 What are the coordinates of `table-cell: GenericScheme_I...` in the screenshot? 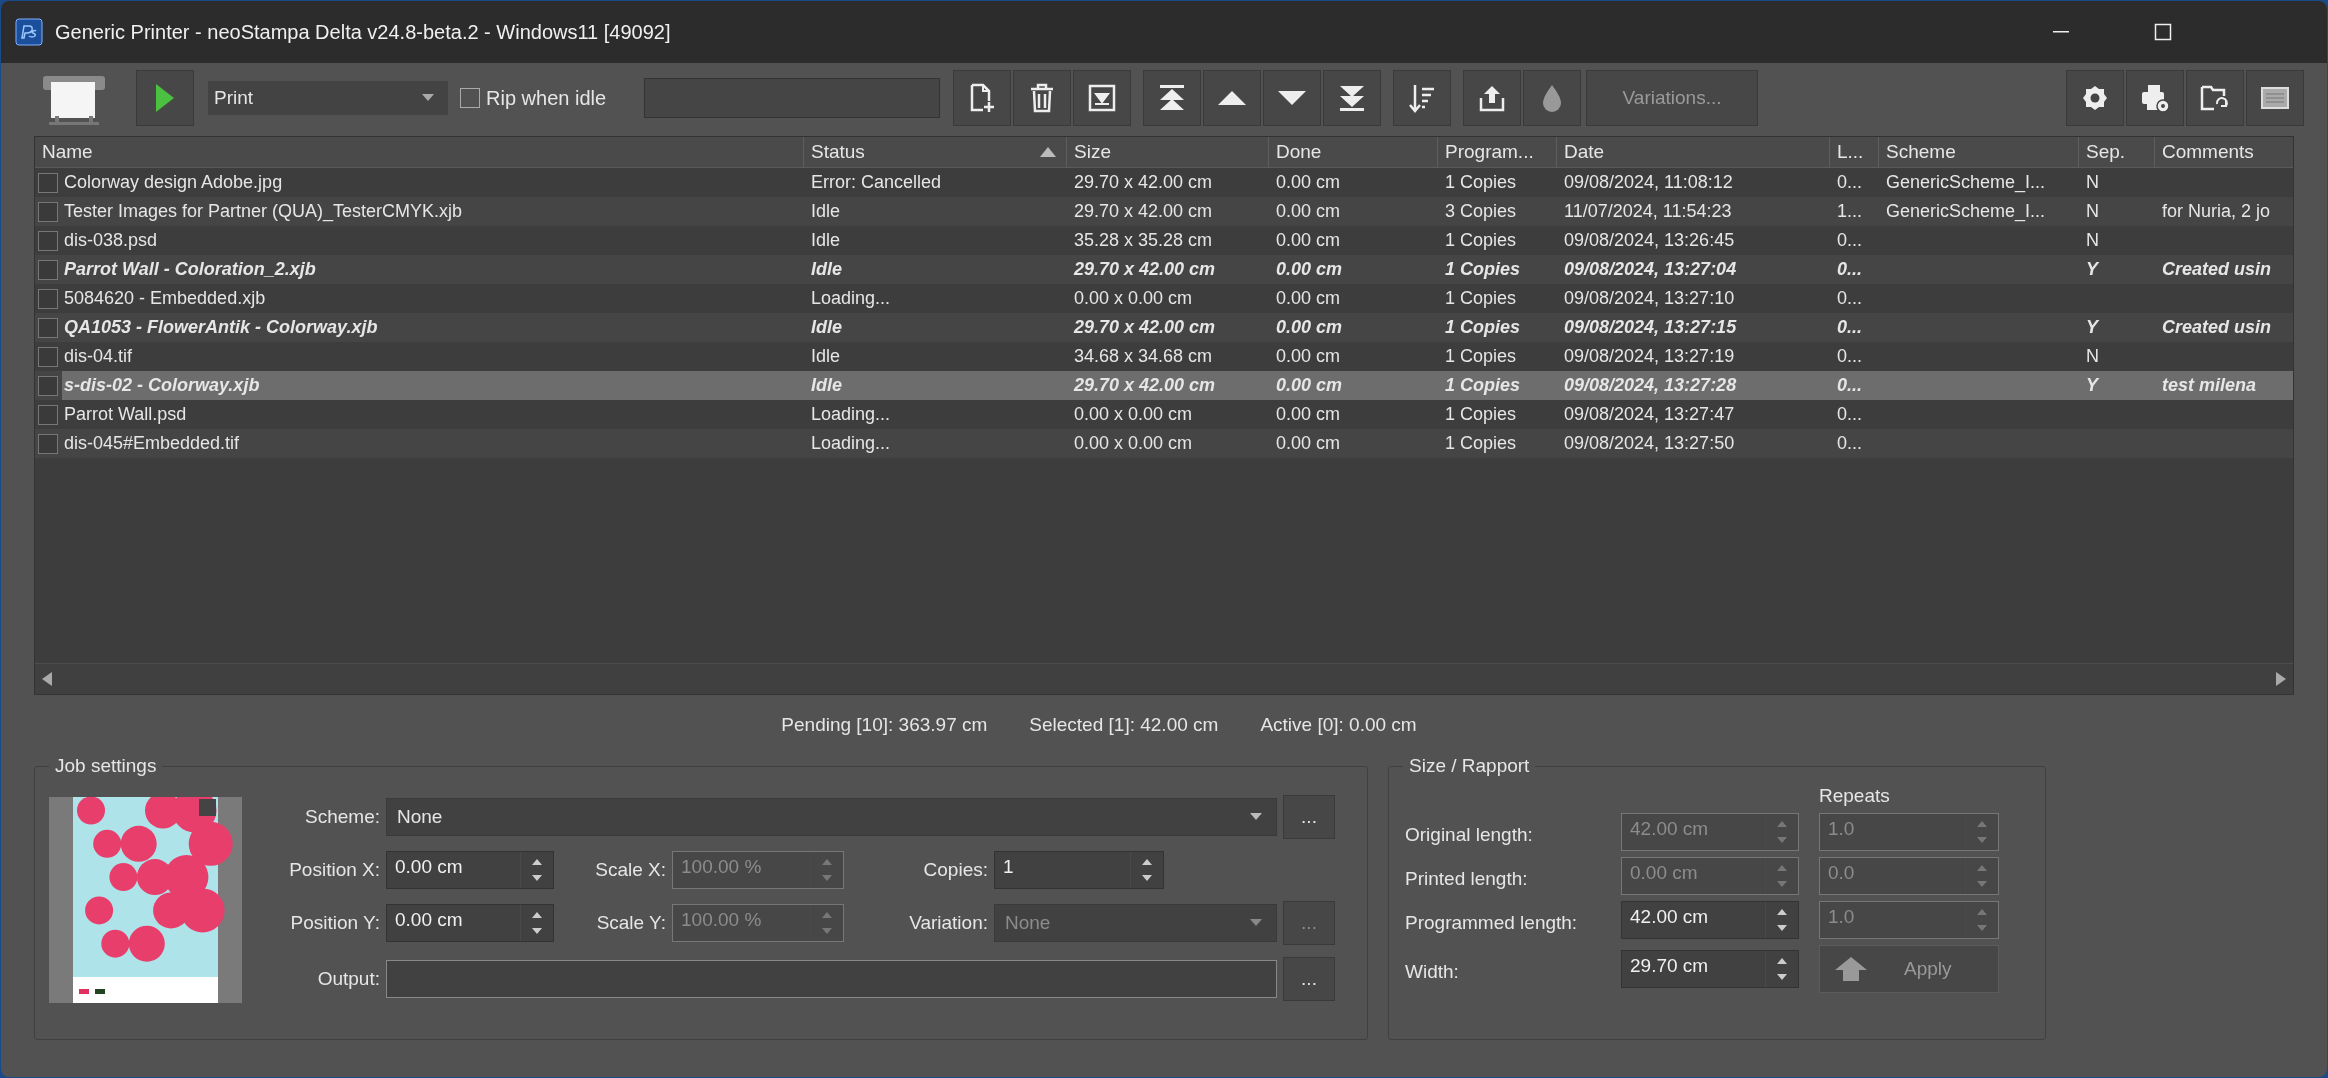 It's located at (1966, 211).